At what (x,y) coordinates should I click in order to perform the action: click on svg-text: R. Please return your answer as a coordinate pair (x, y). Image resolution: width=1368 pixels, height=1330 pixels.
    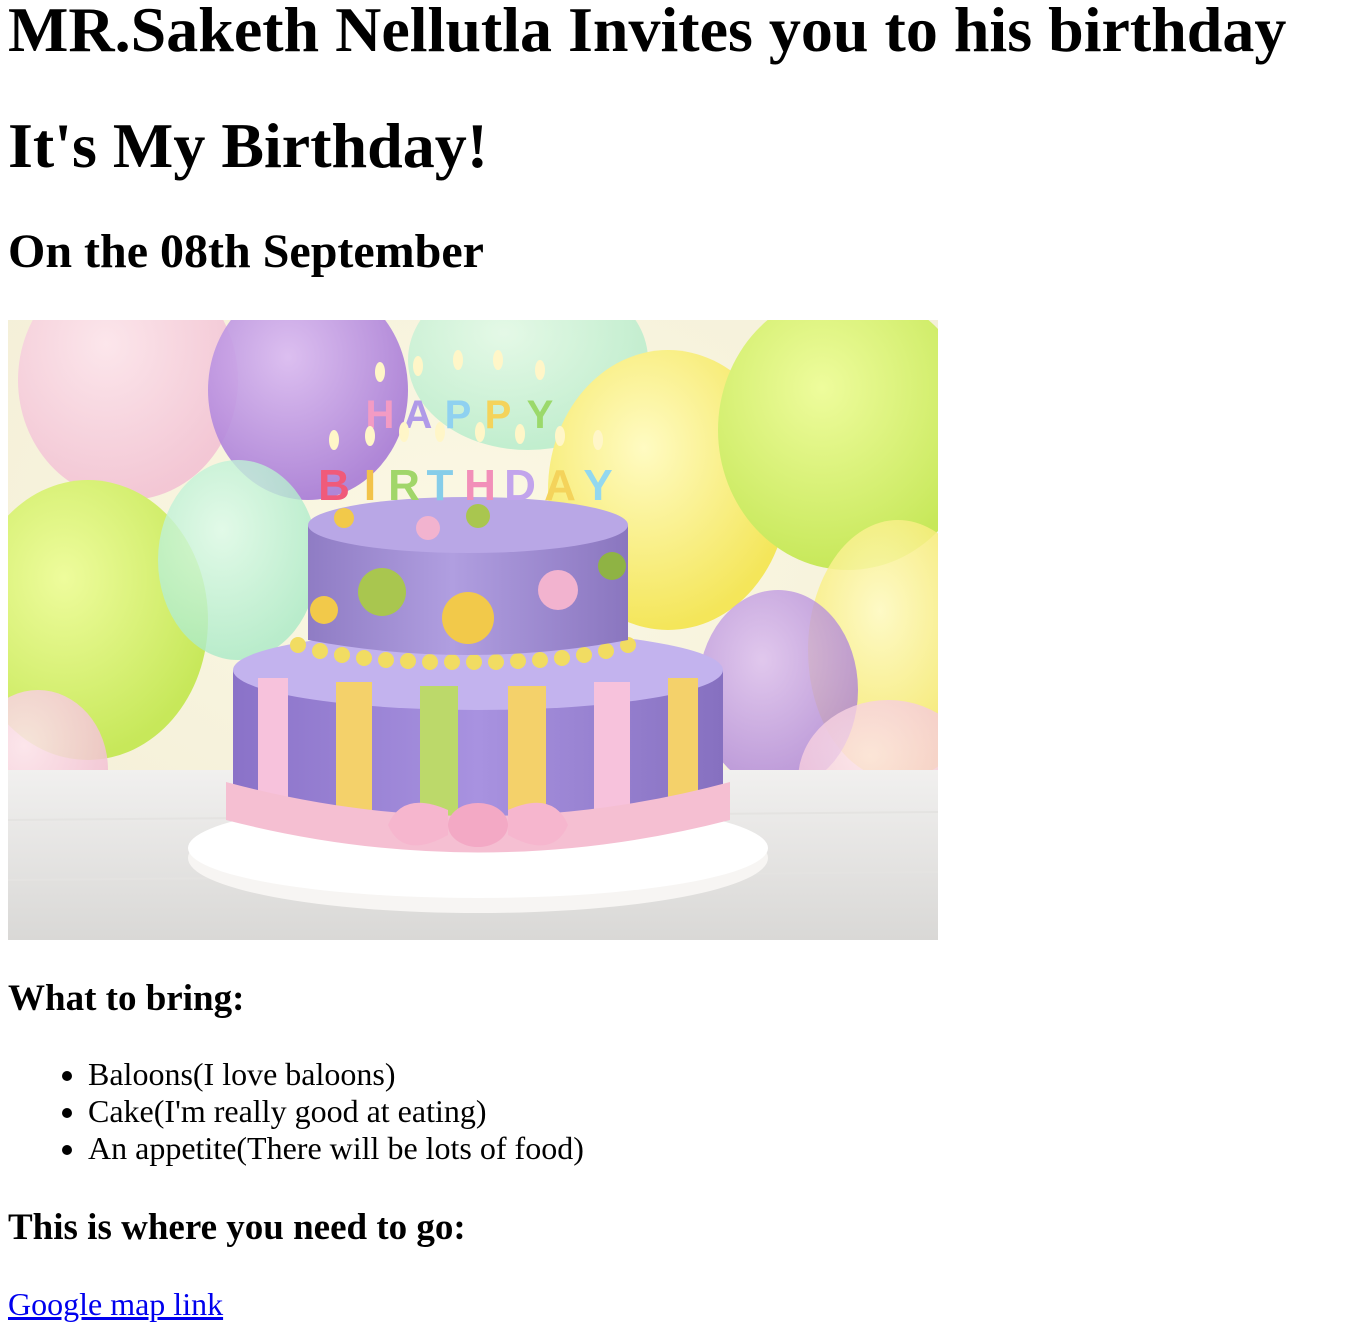
    Looking at the image, I should click on (404, 485).